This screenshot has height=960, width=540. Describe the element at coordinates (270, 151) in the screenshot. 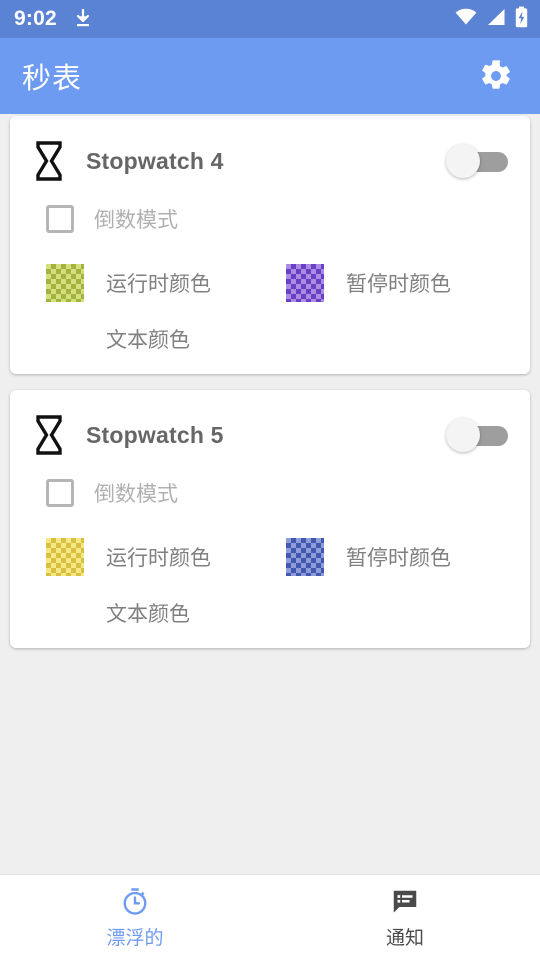

I see `stopwatch-header: Stopwatch 4` at that location.